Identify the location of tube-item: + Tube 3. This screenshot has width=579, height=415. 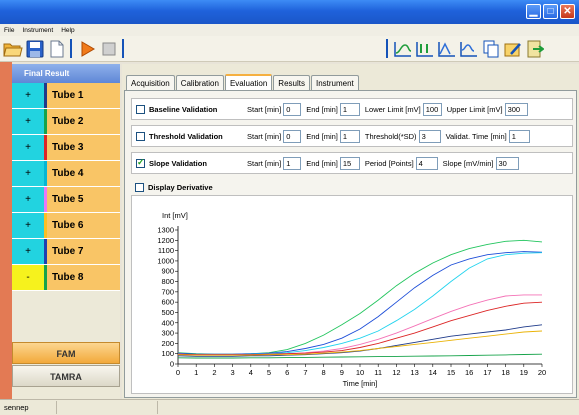
(66, 148).